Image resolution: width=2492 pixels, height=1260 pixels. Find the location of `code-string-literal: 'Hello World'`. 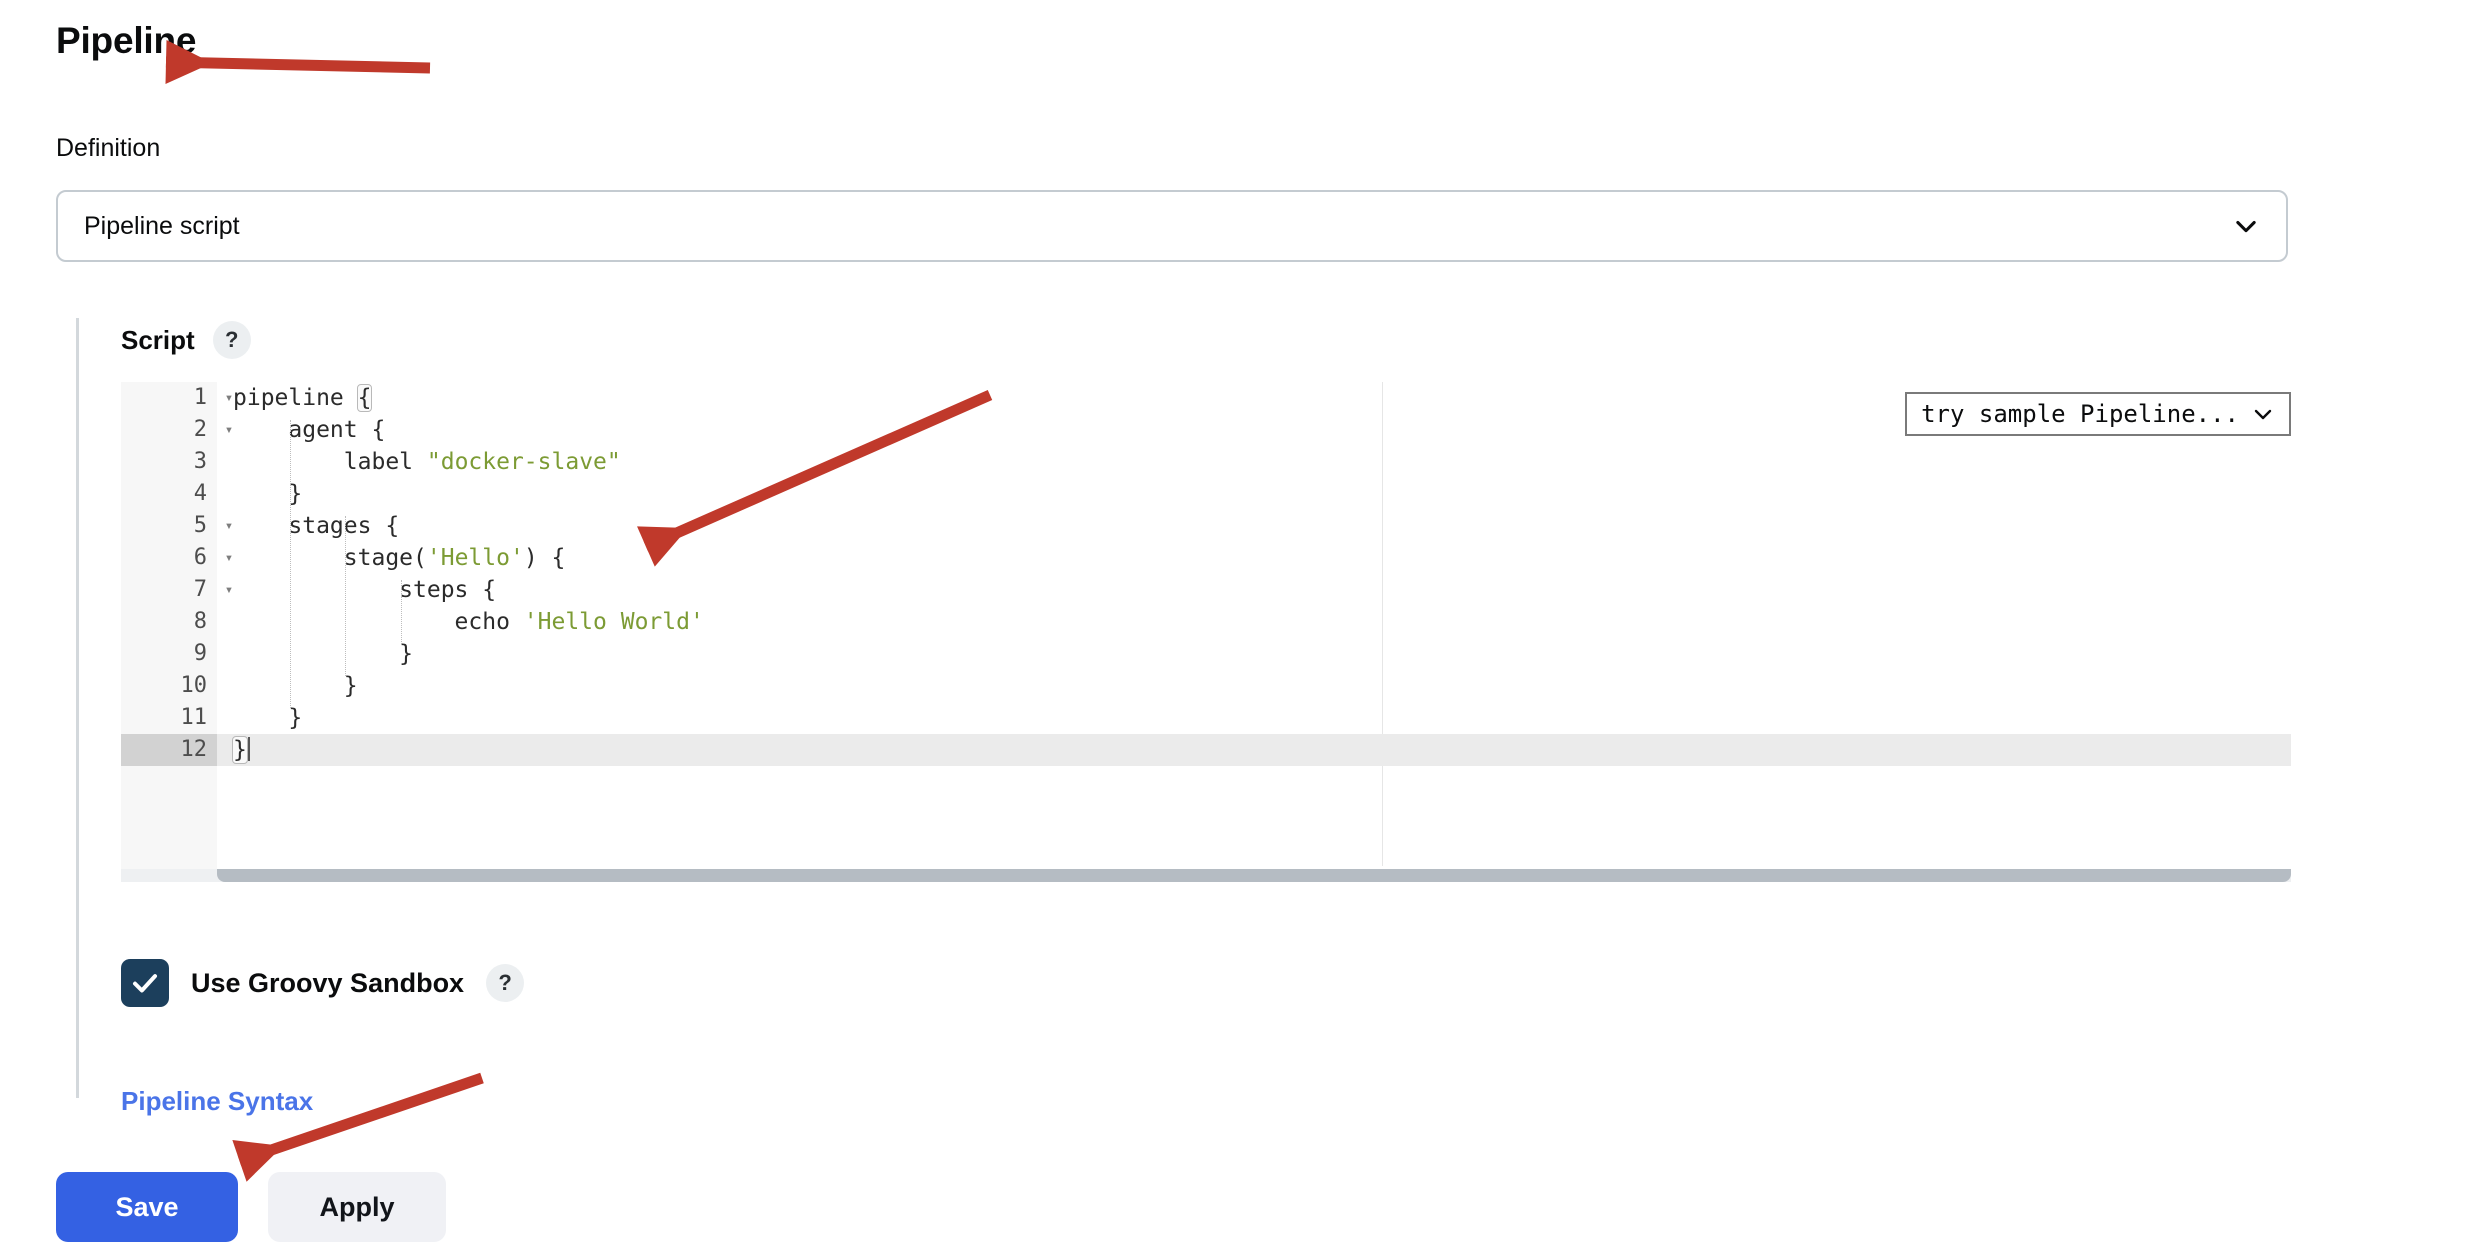

code-string-literal: 'Hello World' is located at coordinates (613, 622).